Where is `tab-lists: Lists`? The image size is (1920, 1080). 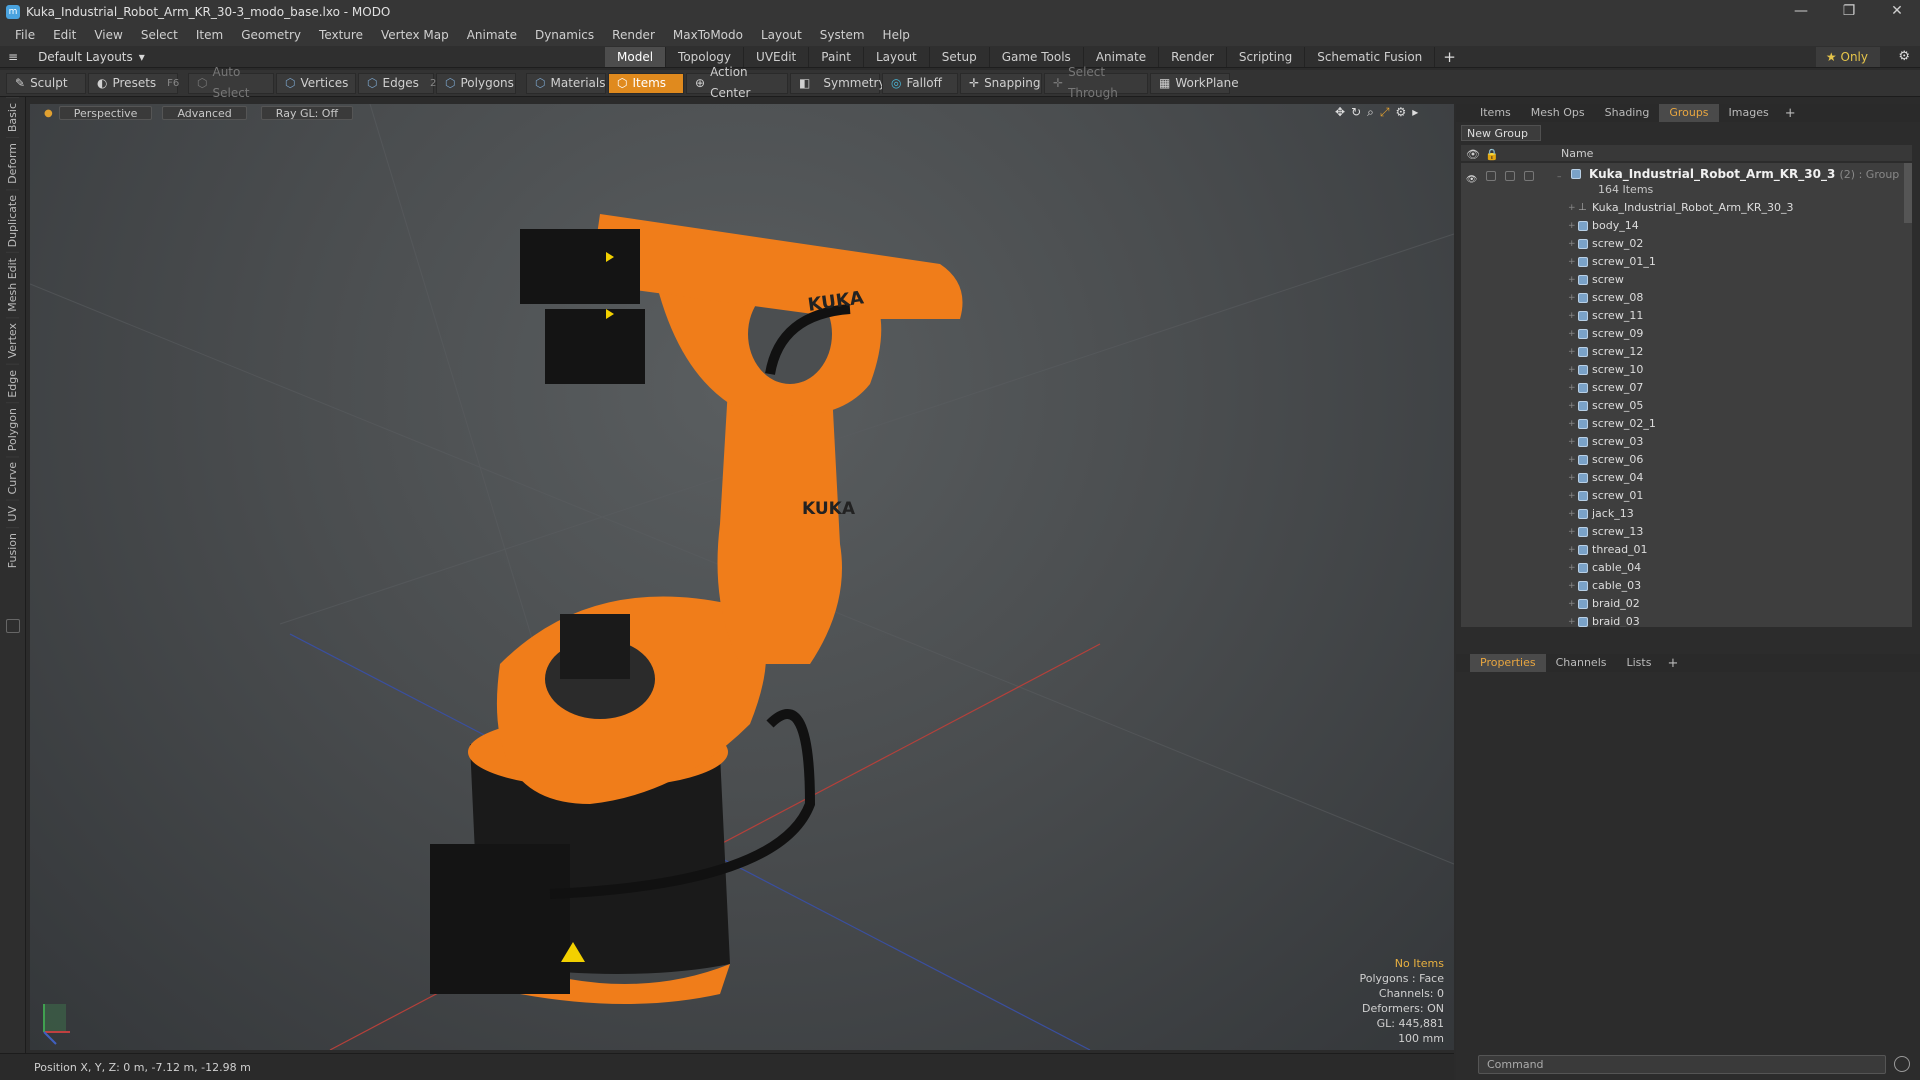 tab-lists: Lists is located at coordinates (1639, 663).